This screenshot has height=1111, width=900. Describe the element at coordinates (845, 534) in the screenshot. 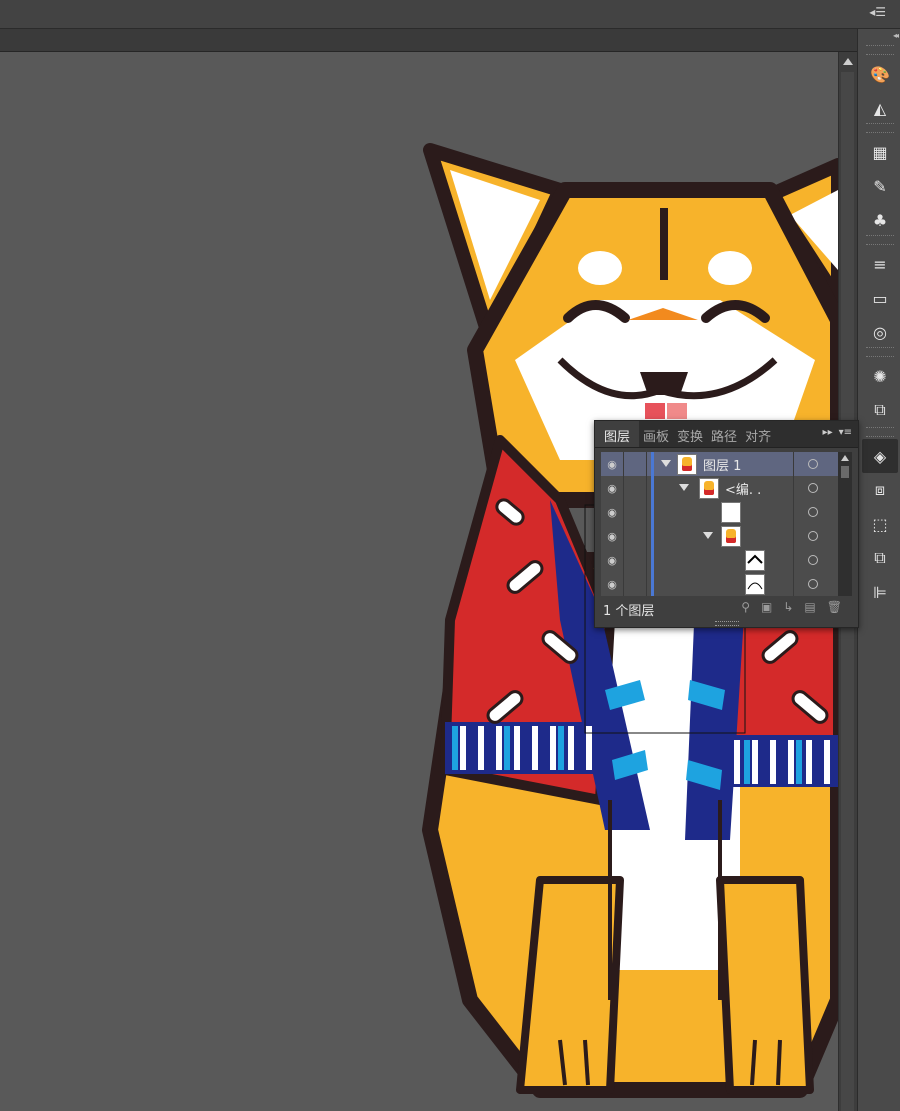

I see `layers-scrollbar` at that location.